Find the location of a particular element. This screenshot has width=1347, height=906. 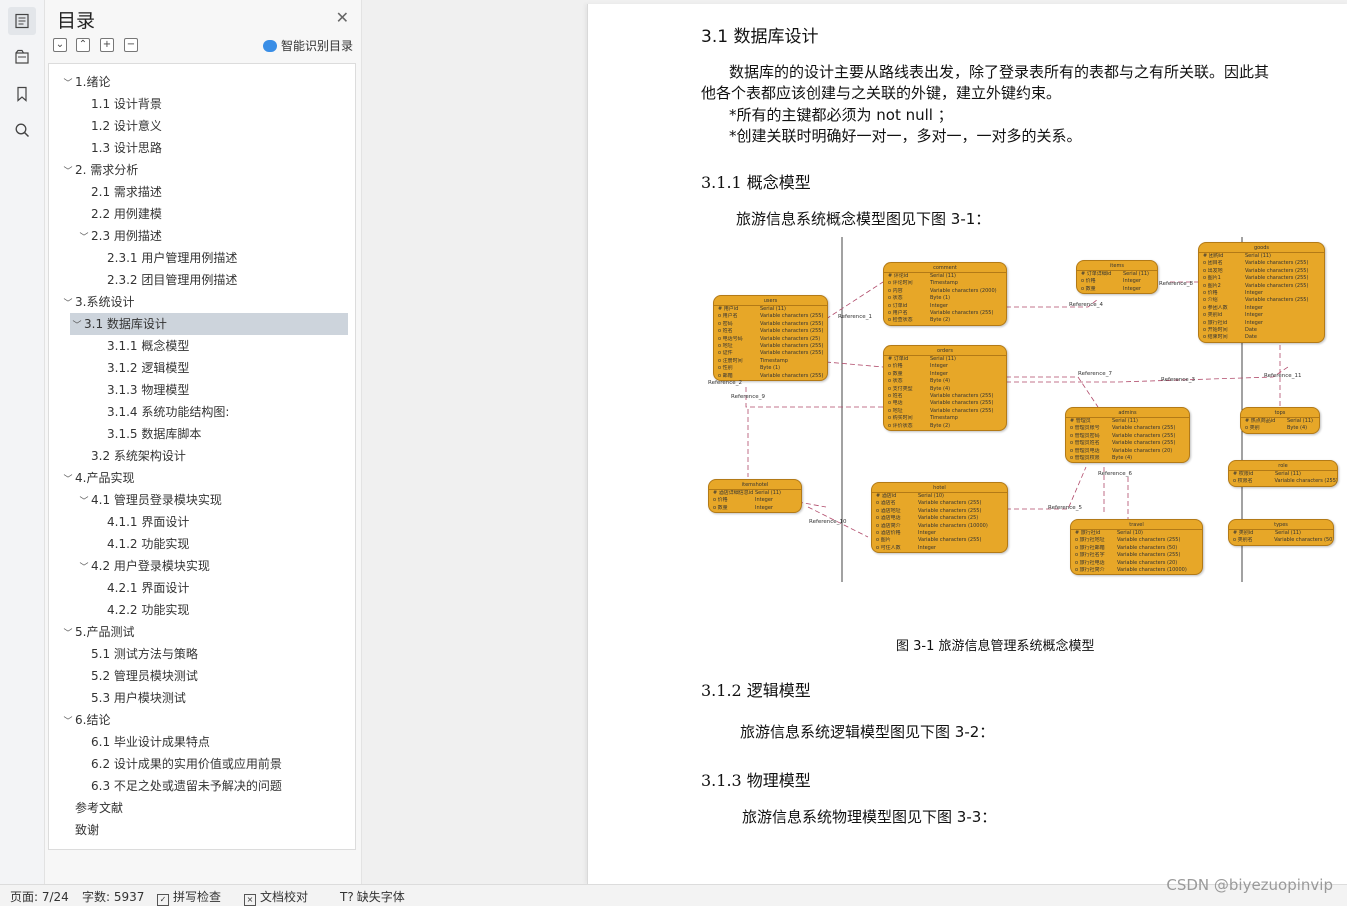

toc-item: ﹀ 4.产品实现 is located at coordinates (91, 478).